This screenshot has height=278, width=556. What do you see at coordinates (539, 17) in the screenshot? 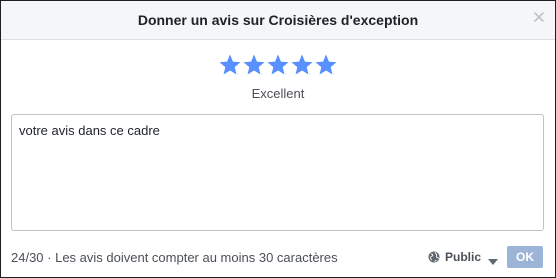
I see `close-icon` at bounding box center [539, 17].